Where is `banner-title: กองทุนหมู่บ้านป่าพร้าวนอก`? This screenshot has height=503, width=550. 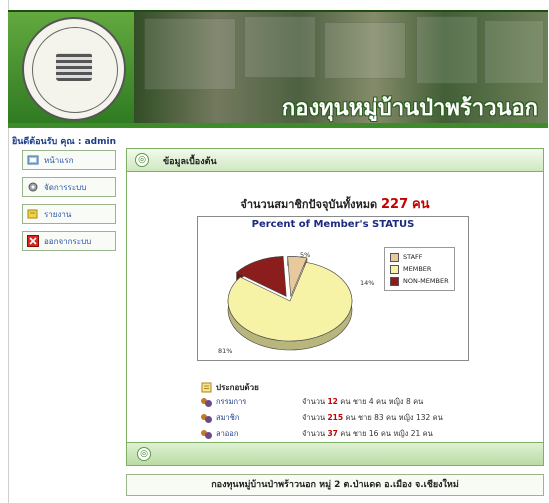
banner-title: กองทุนหมู่บ้านป่าพร้าวนอก is located at coordinates (409, 108).